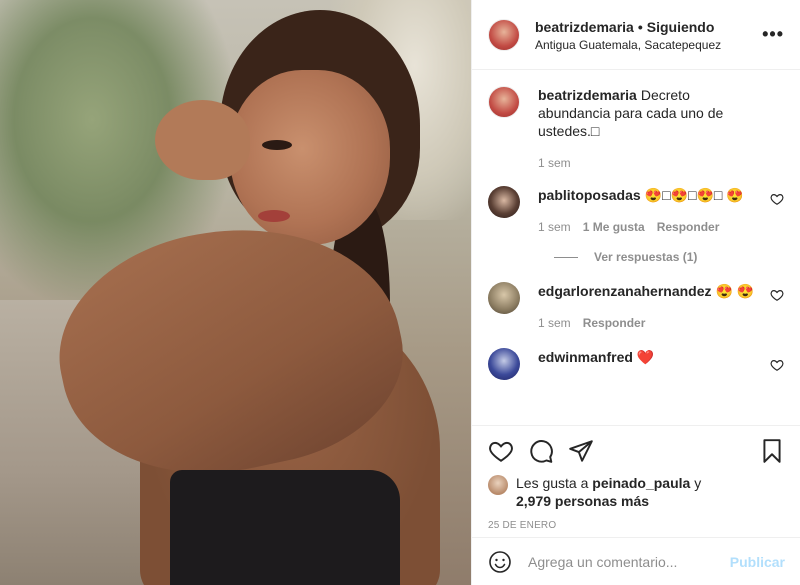 This screenshot has width=800, height=585. What do you see at coordinates (681, 27) in the screenshot?
I see `follow-status: Siguiendo` at bounding box center [681, 27].